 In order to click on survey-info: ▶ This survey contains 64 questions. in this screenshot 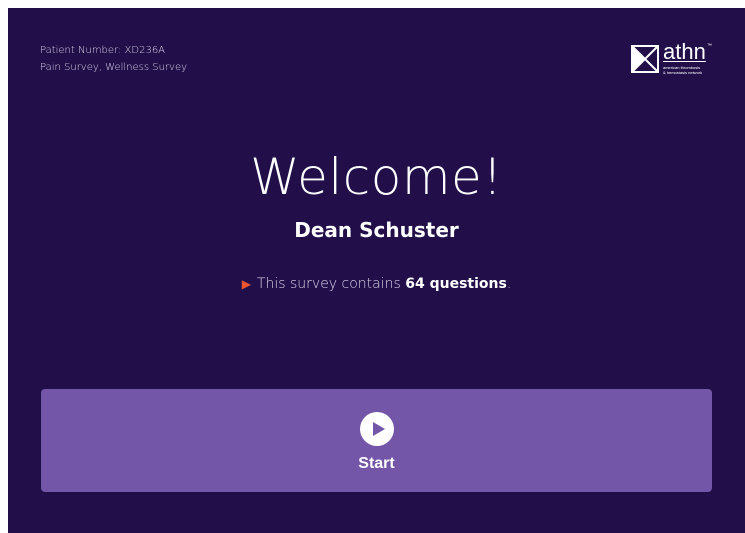, I will do `click(376, 284)`.